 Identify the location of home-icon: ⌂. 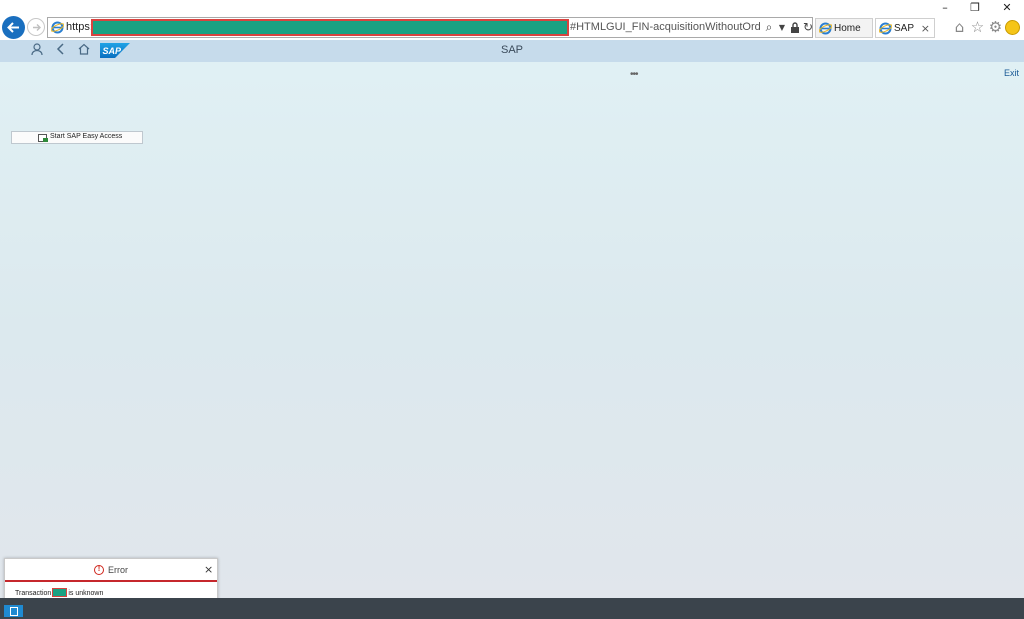
(959, 27).